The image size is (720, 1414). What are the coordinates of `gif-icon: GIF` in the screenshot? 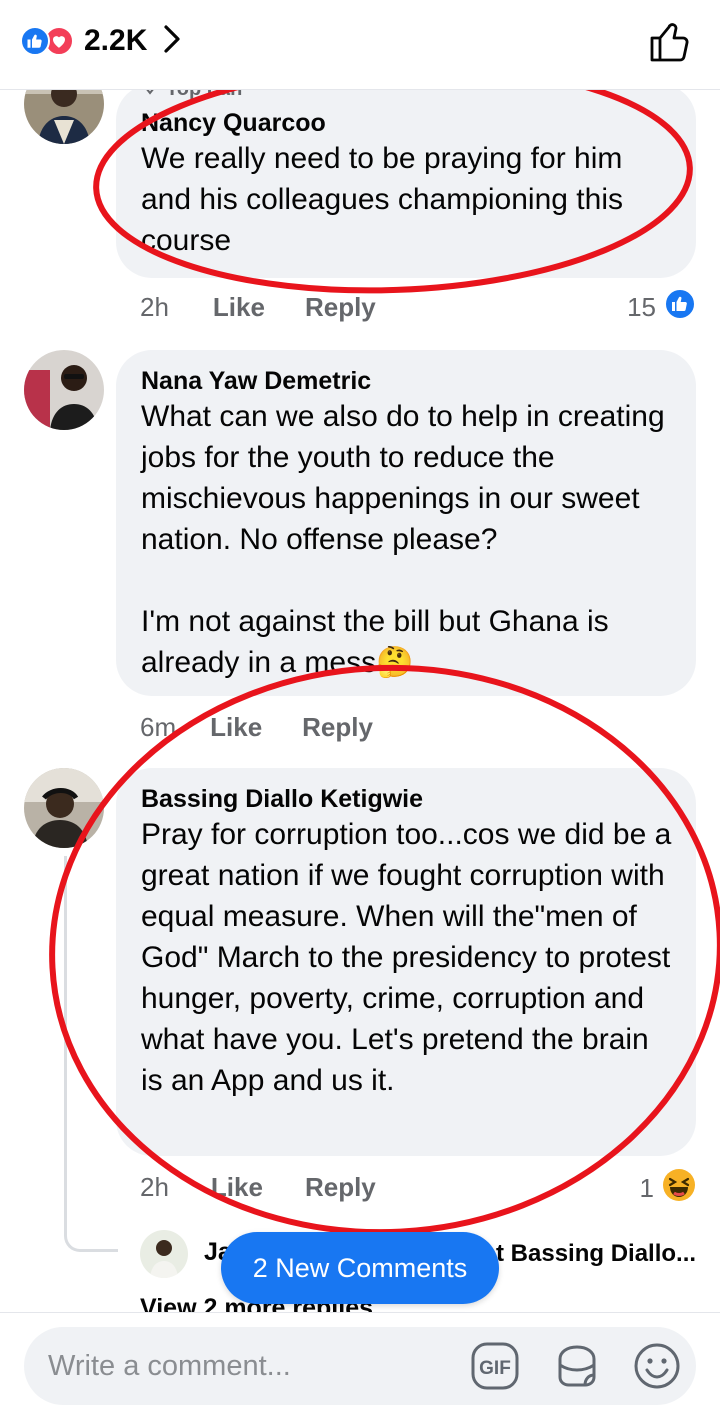 It's located at (495, 1368).